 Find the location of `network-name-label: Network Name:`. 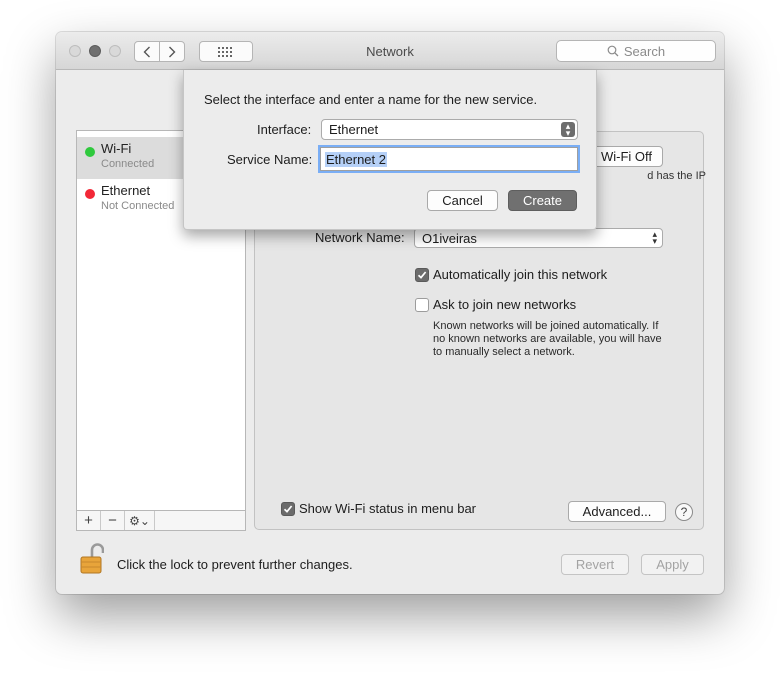

network-name-label: Network Name: is located at coordinates (360, 237).